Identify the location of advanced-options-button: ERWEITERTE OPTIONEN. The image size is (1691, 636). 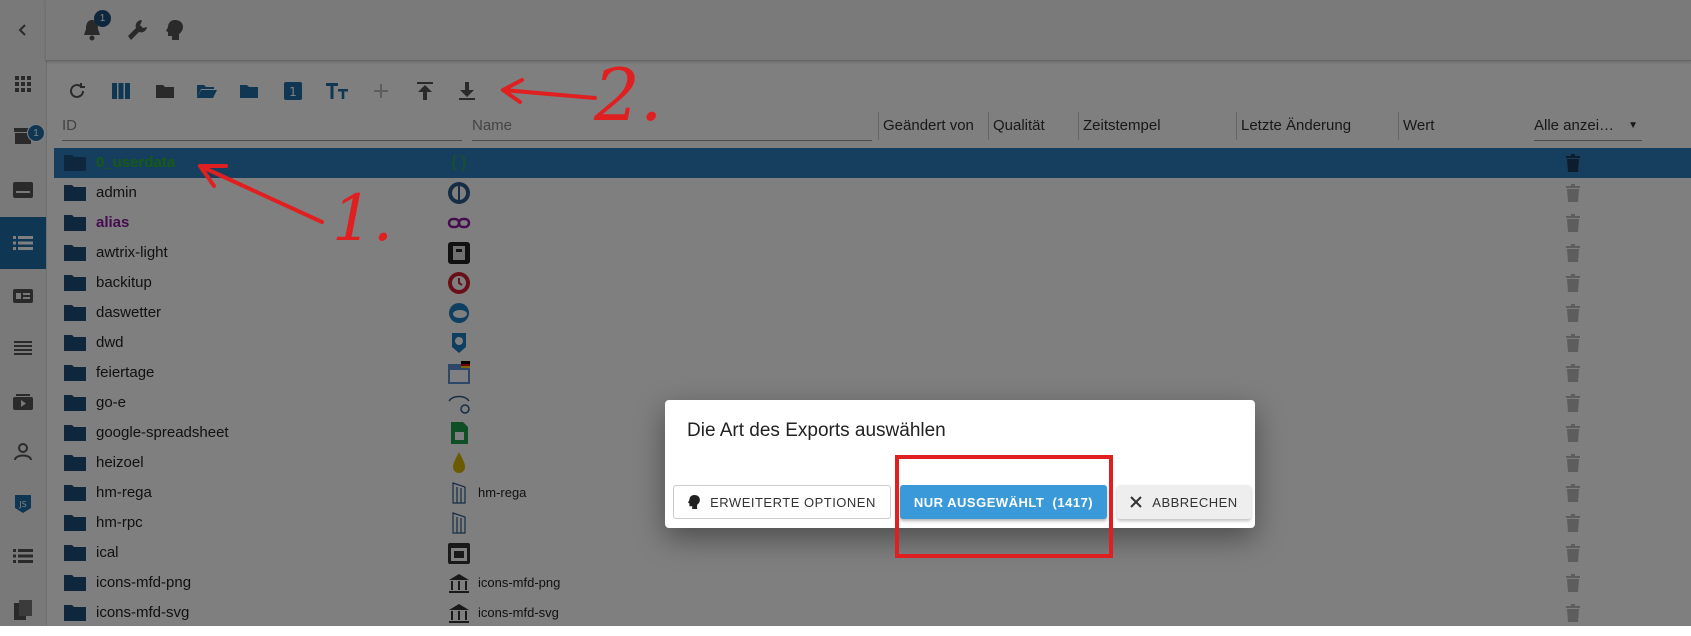
(782, 502).